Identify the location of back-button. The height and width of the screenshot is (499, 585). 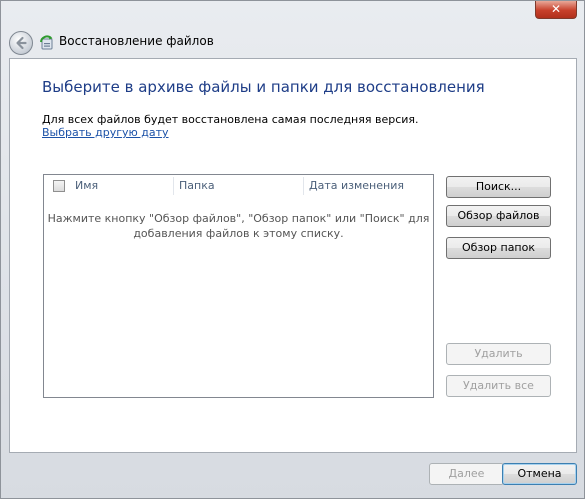
(21, 43).